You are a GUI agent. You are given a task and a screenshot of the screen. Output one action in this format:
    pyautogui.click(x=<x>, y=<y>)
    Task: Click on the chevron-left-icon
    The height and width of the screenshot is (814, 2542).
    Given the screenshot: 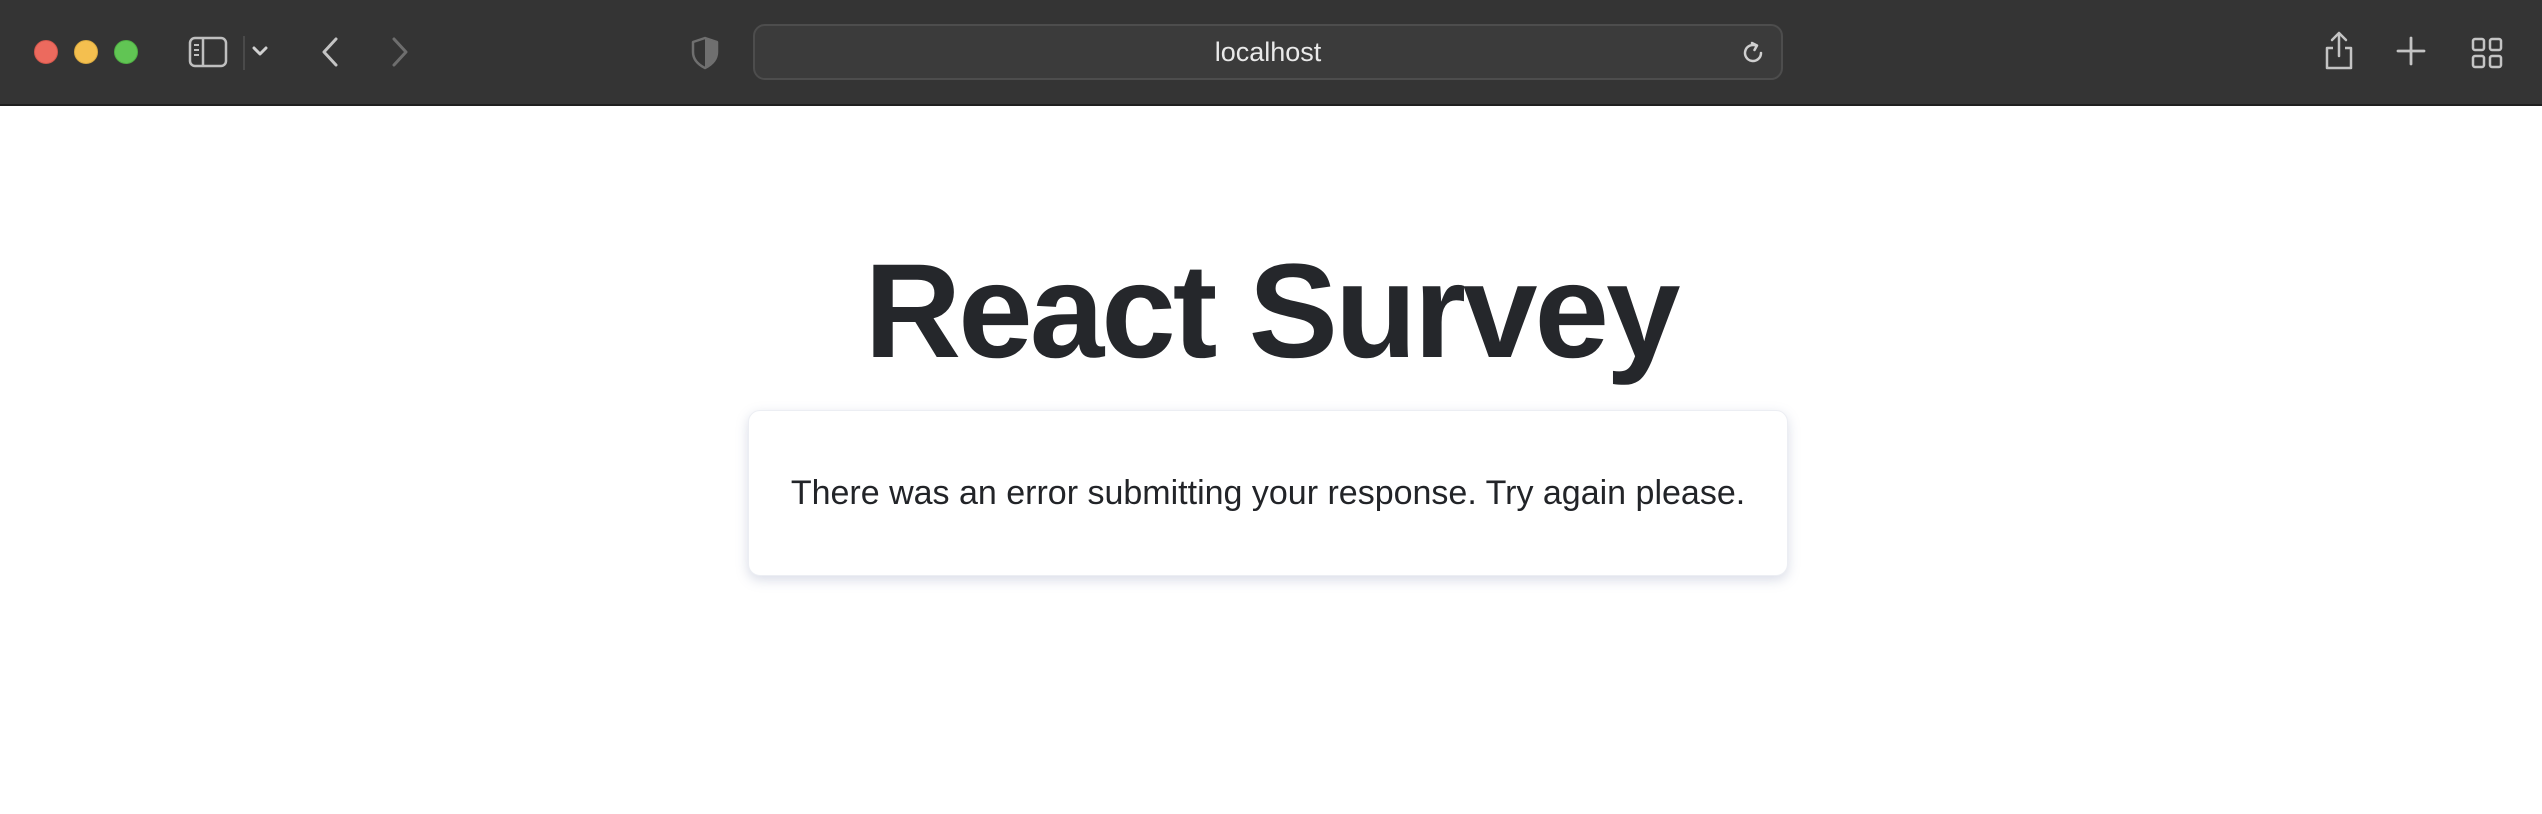 What is the action you would take?
    pyautogui.click(x=330, y=52)
    